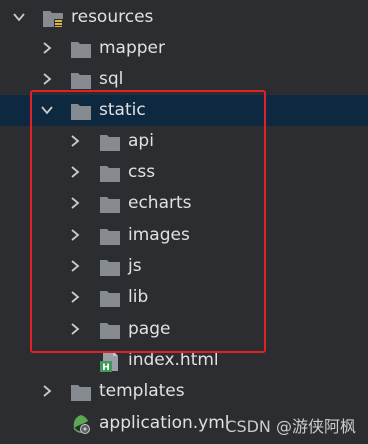 This screenshot has width=368, height=444. I want to click on tree-row-templates: templates, so click(184, 391).